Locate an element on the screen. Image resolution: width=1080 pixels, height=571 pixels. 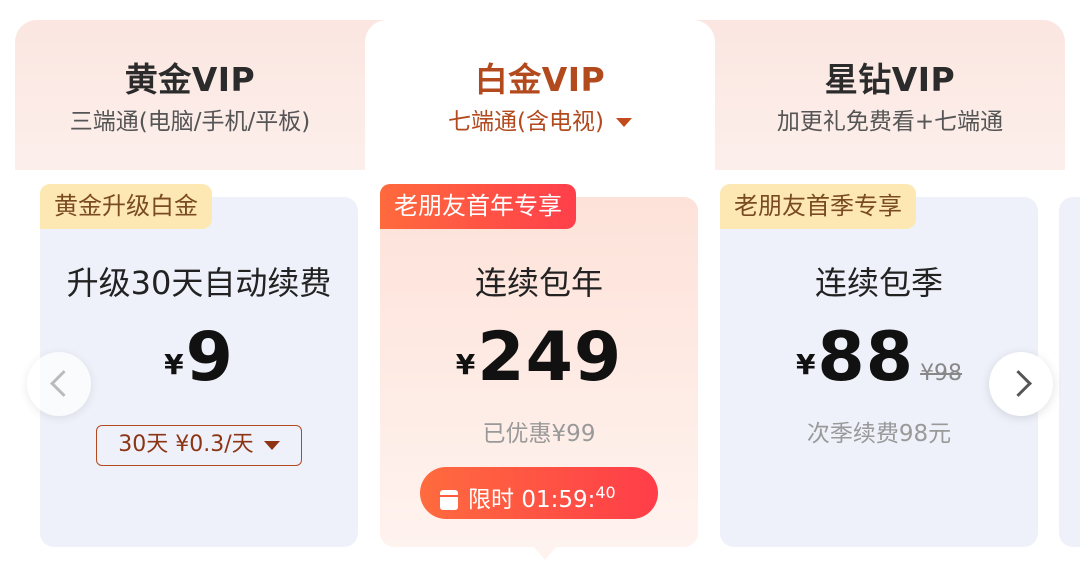
chevron-left-icon is located at coordinates (59, 384).